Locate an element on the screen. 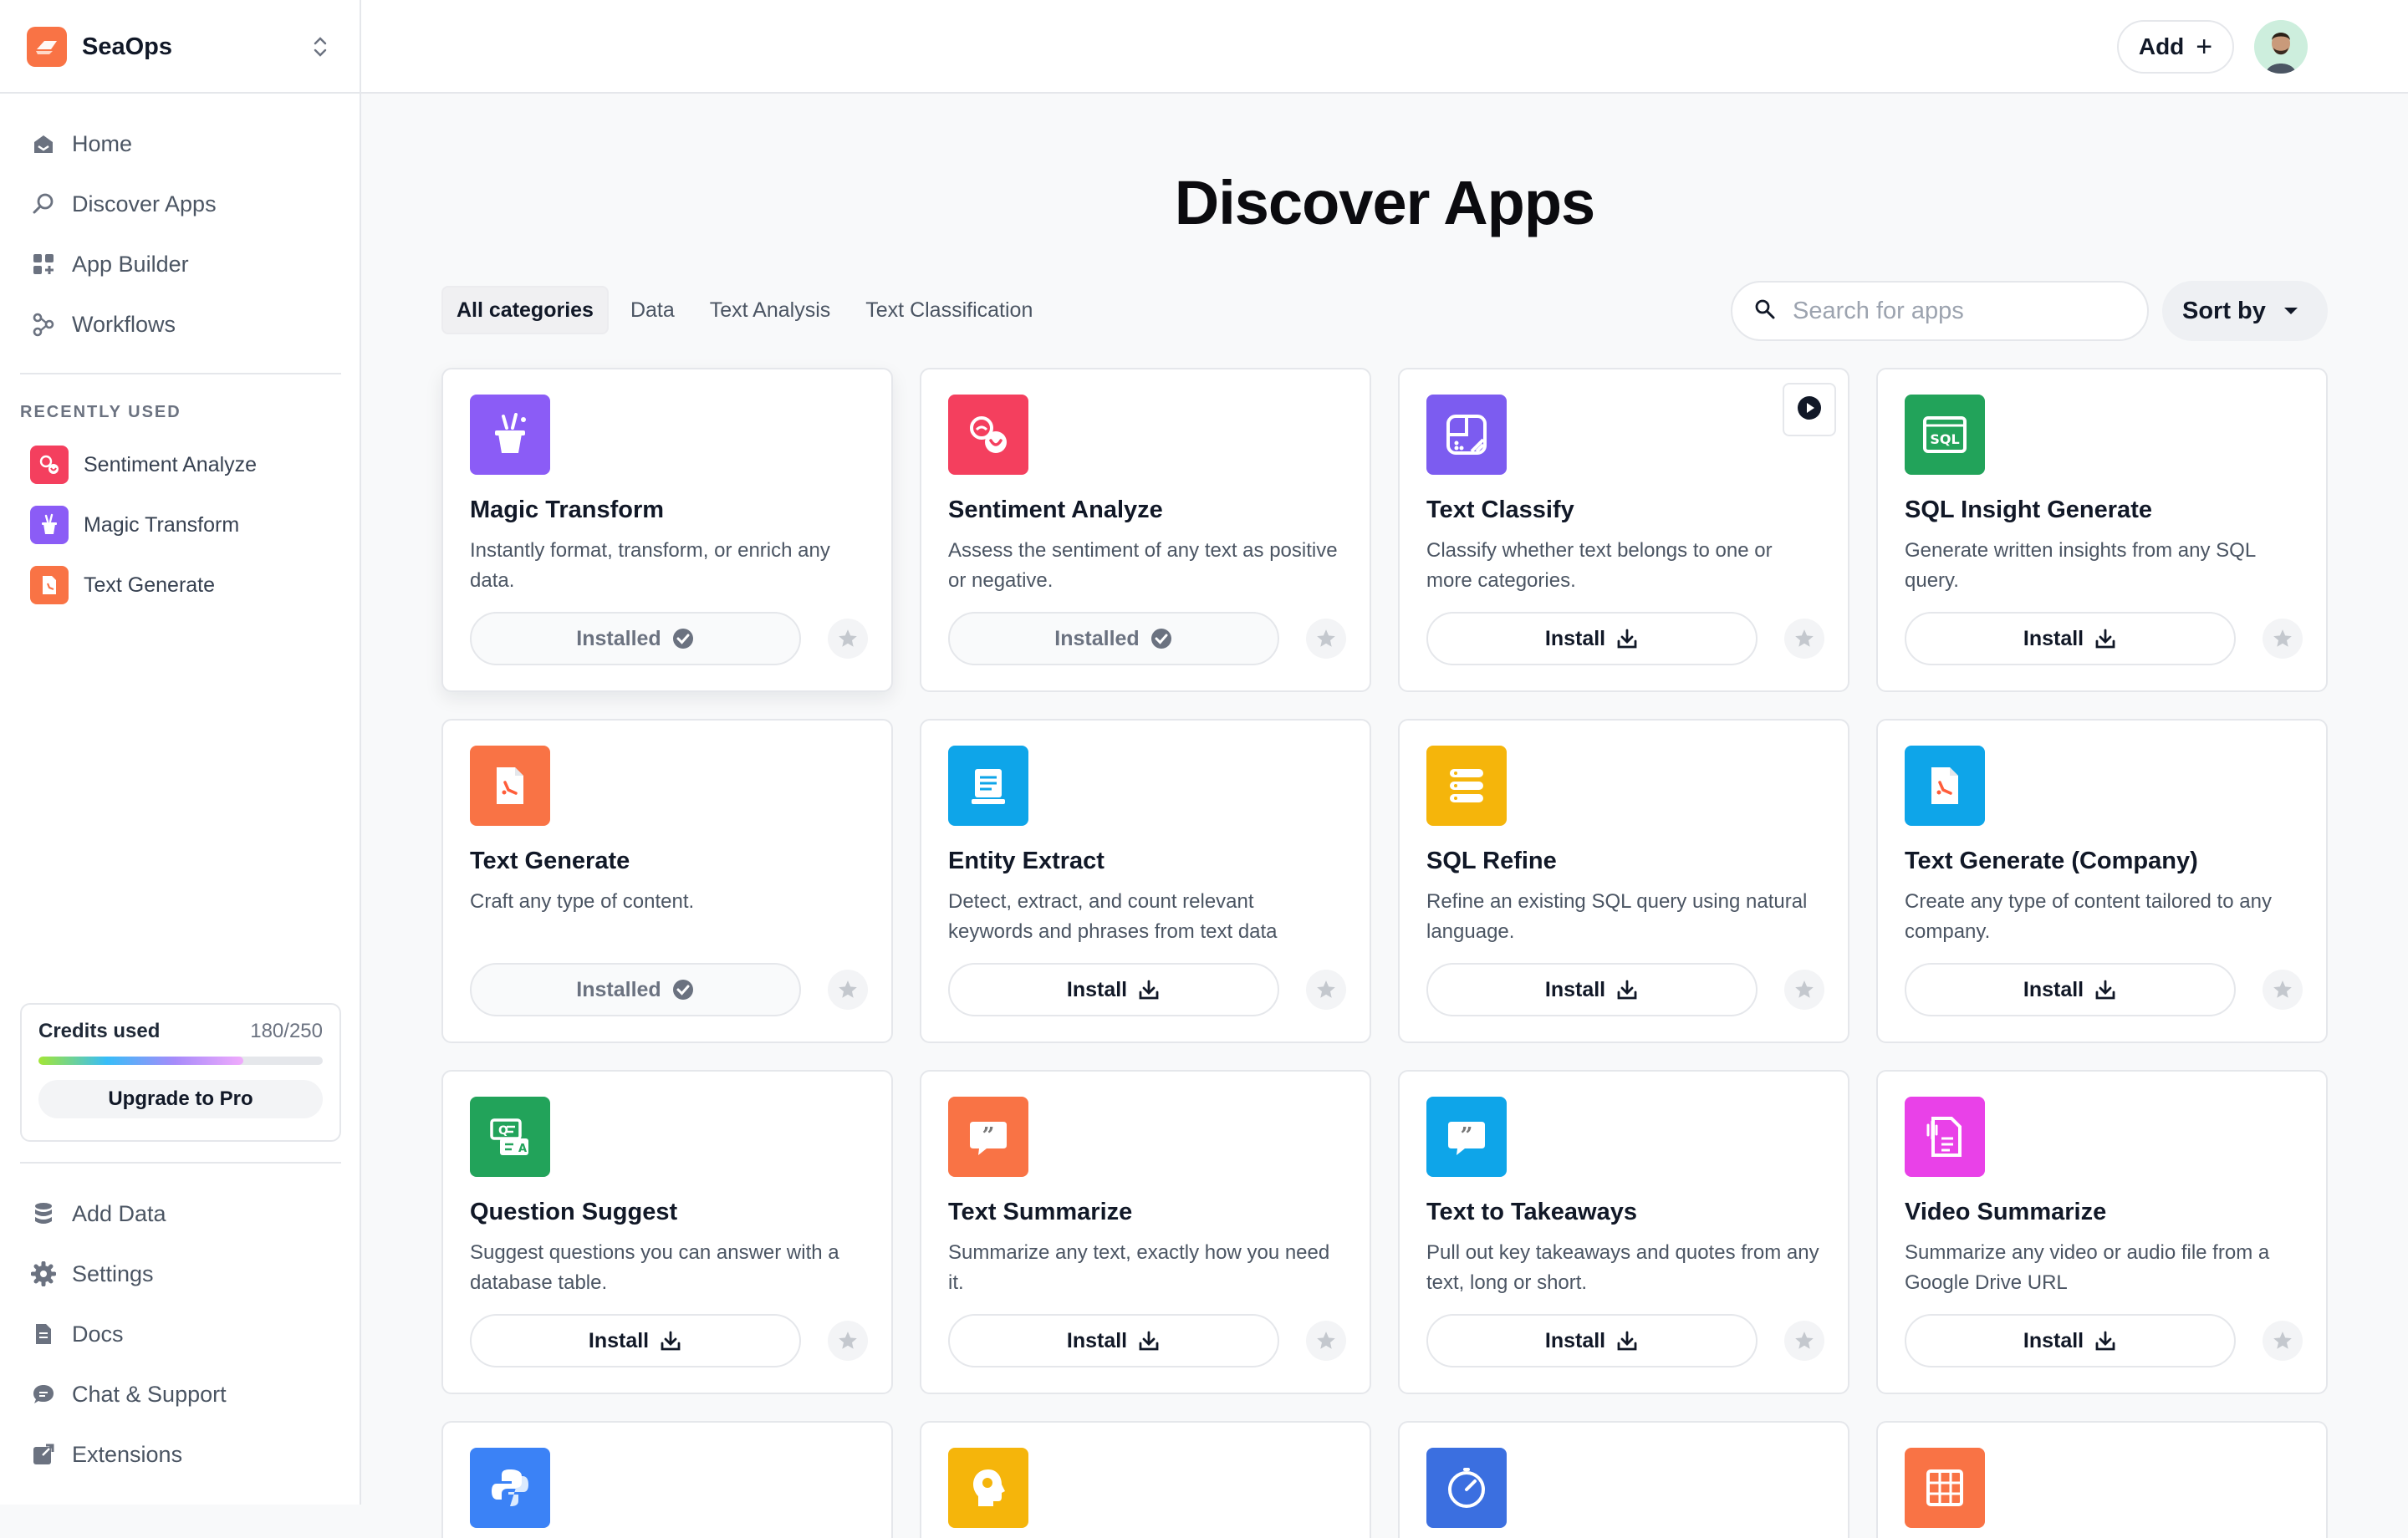 Image resolution: width=2408 pixels, height=1538 pixels. audio-doc-icon is located at coordinates (1945, 1137).